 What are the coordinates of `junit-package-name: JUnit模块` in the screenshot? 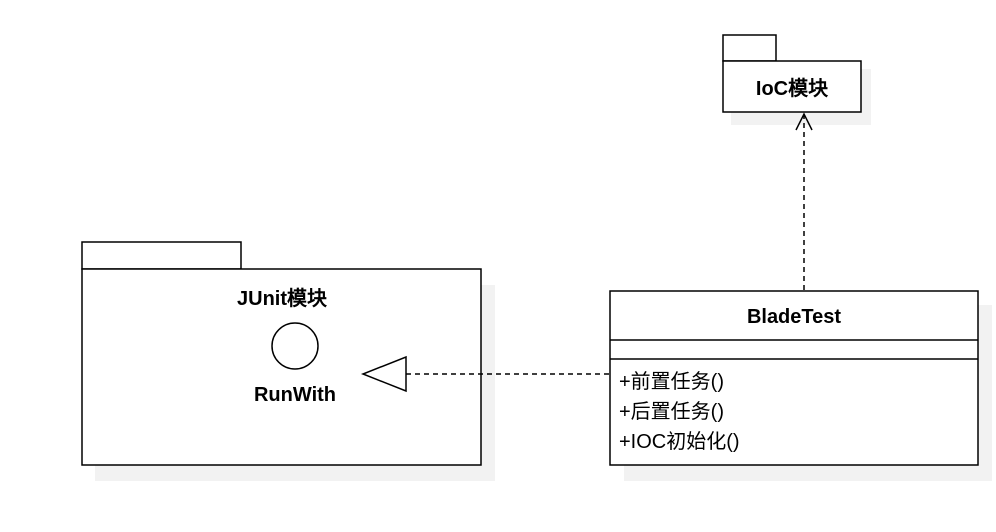 It's located at (282, 298).